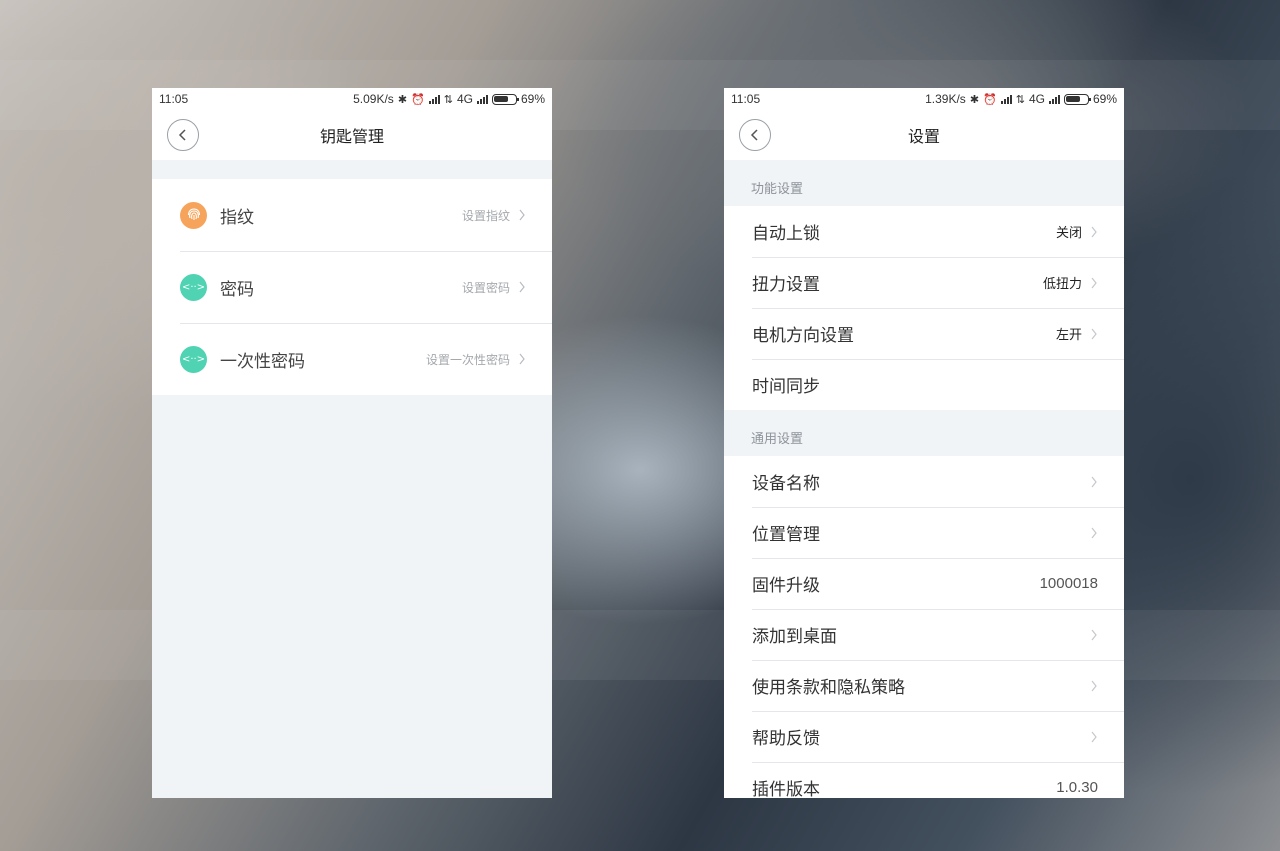 The width and height of the screenshot is (1280, 851). What do you see at coordinates (467, 359) in the screenshot?
I see `key-item-action: 设置一次性密码` at bounding box center [467, 359].